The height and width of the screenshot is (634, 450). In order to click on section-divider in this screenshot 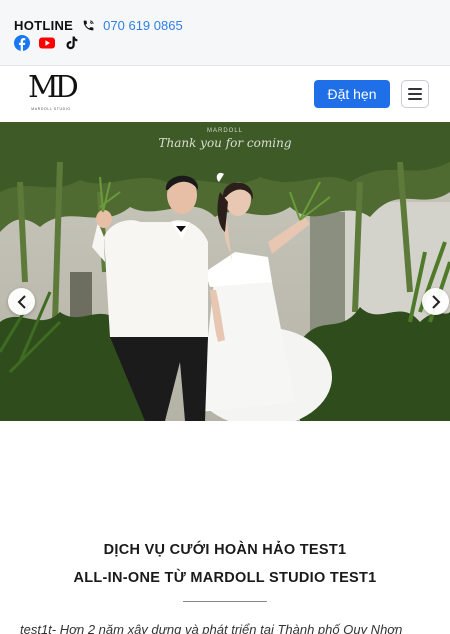, I will do `click(225, 601)`.